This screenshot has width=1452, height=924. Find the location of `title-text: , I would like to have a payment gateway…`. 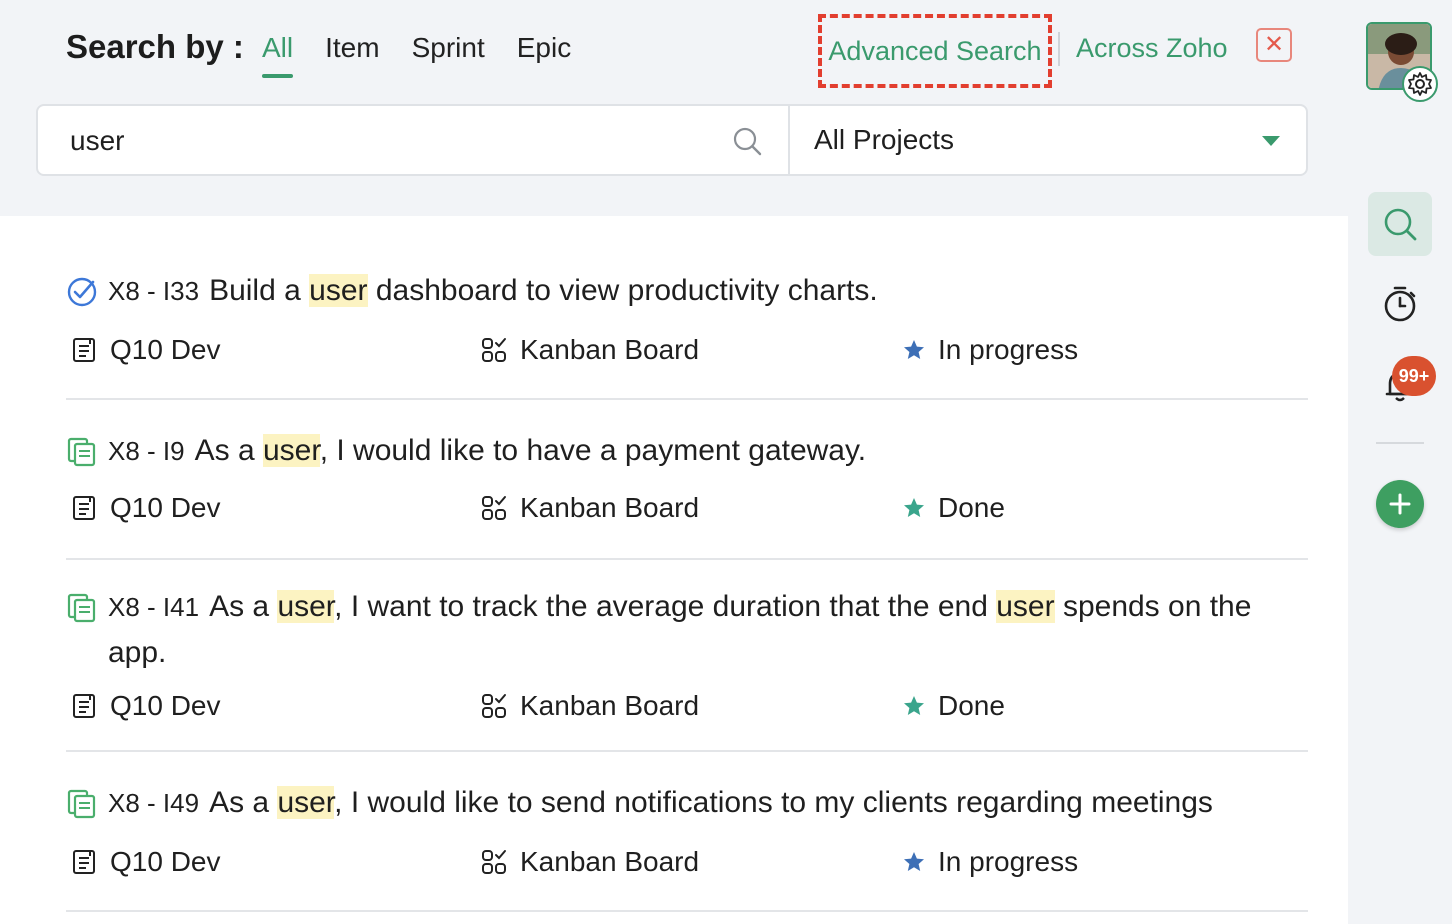

title-text: , I would like to have a payment gateway… is located at coordinates (593, 450).